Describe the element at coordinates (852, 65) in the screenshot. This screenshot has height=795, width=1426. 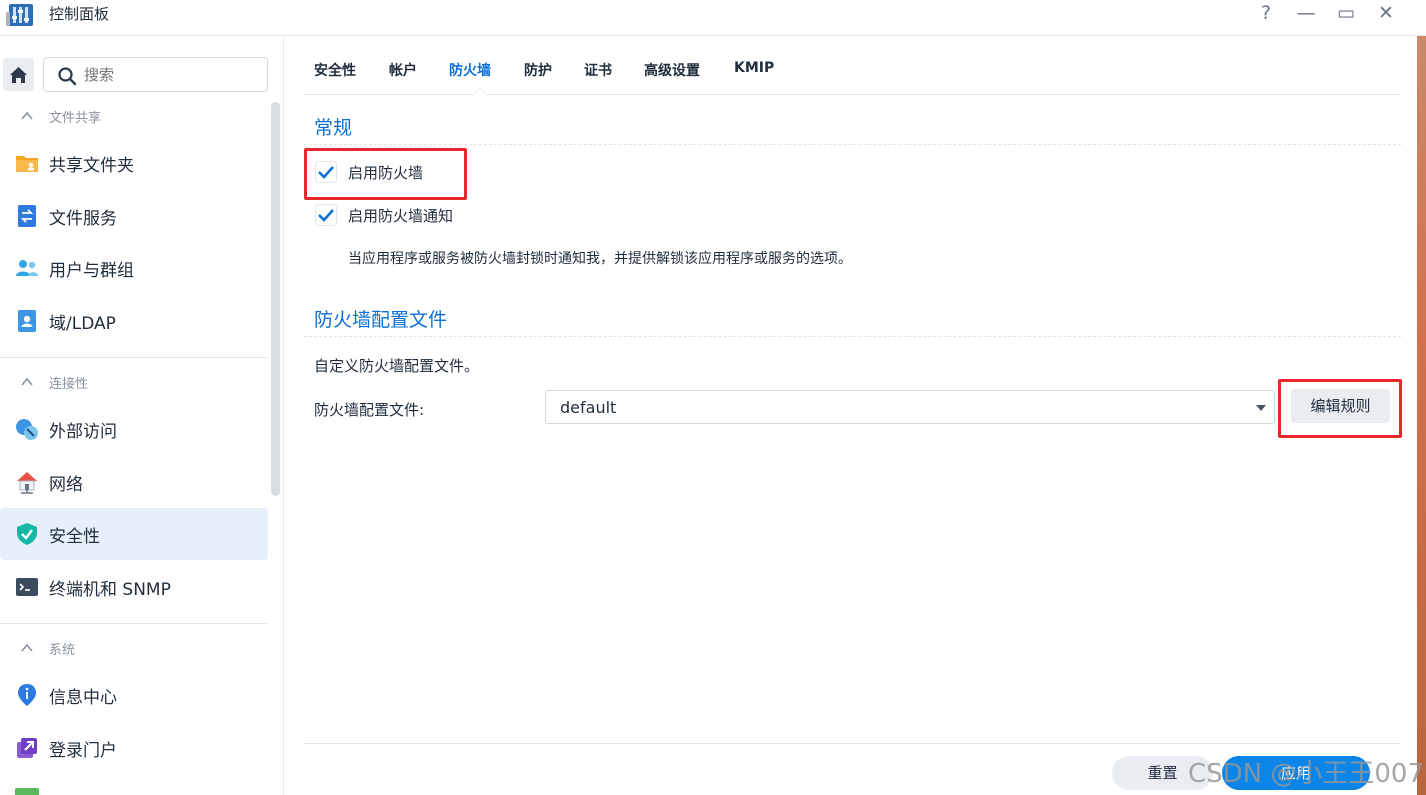
I see `tab-bar: 安全性 帐户 防火墙 防护 证书 高级设置 KMIP` at that location.